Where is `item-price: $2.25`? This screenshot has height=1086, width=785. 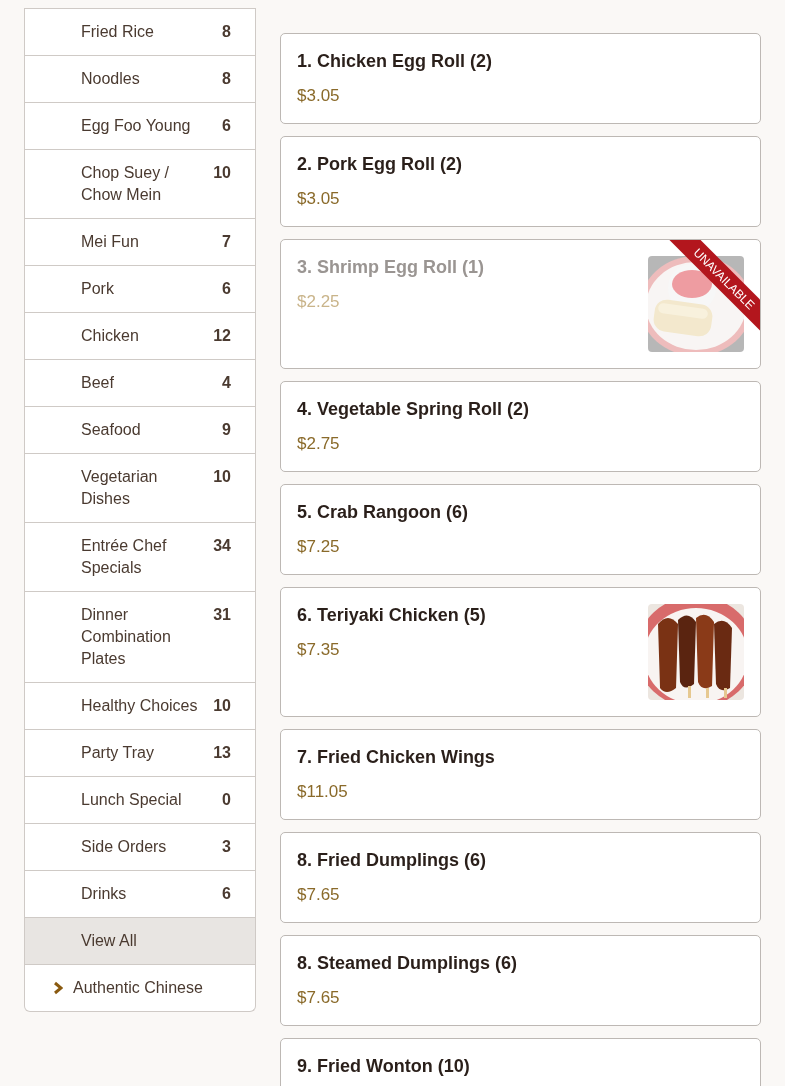 item-price: $2.25 is located at coordinates (319, 302).